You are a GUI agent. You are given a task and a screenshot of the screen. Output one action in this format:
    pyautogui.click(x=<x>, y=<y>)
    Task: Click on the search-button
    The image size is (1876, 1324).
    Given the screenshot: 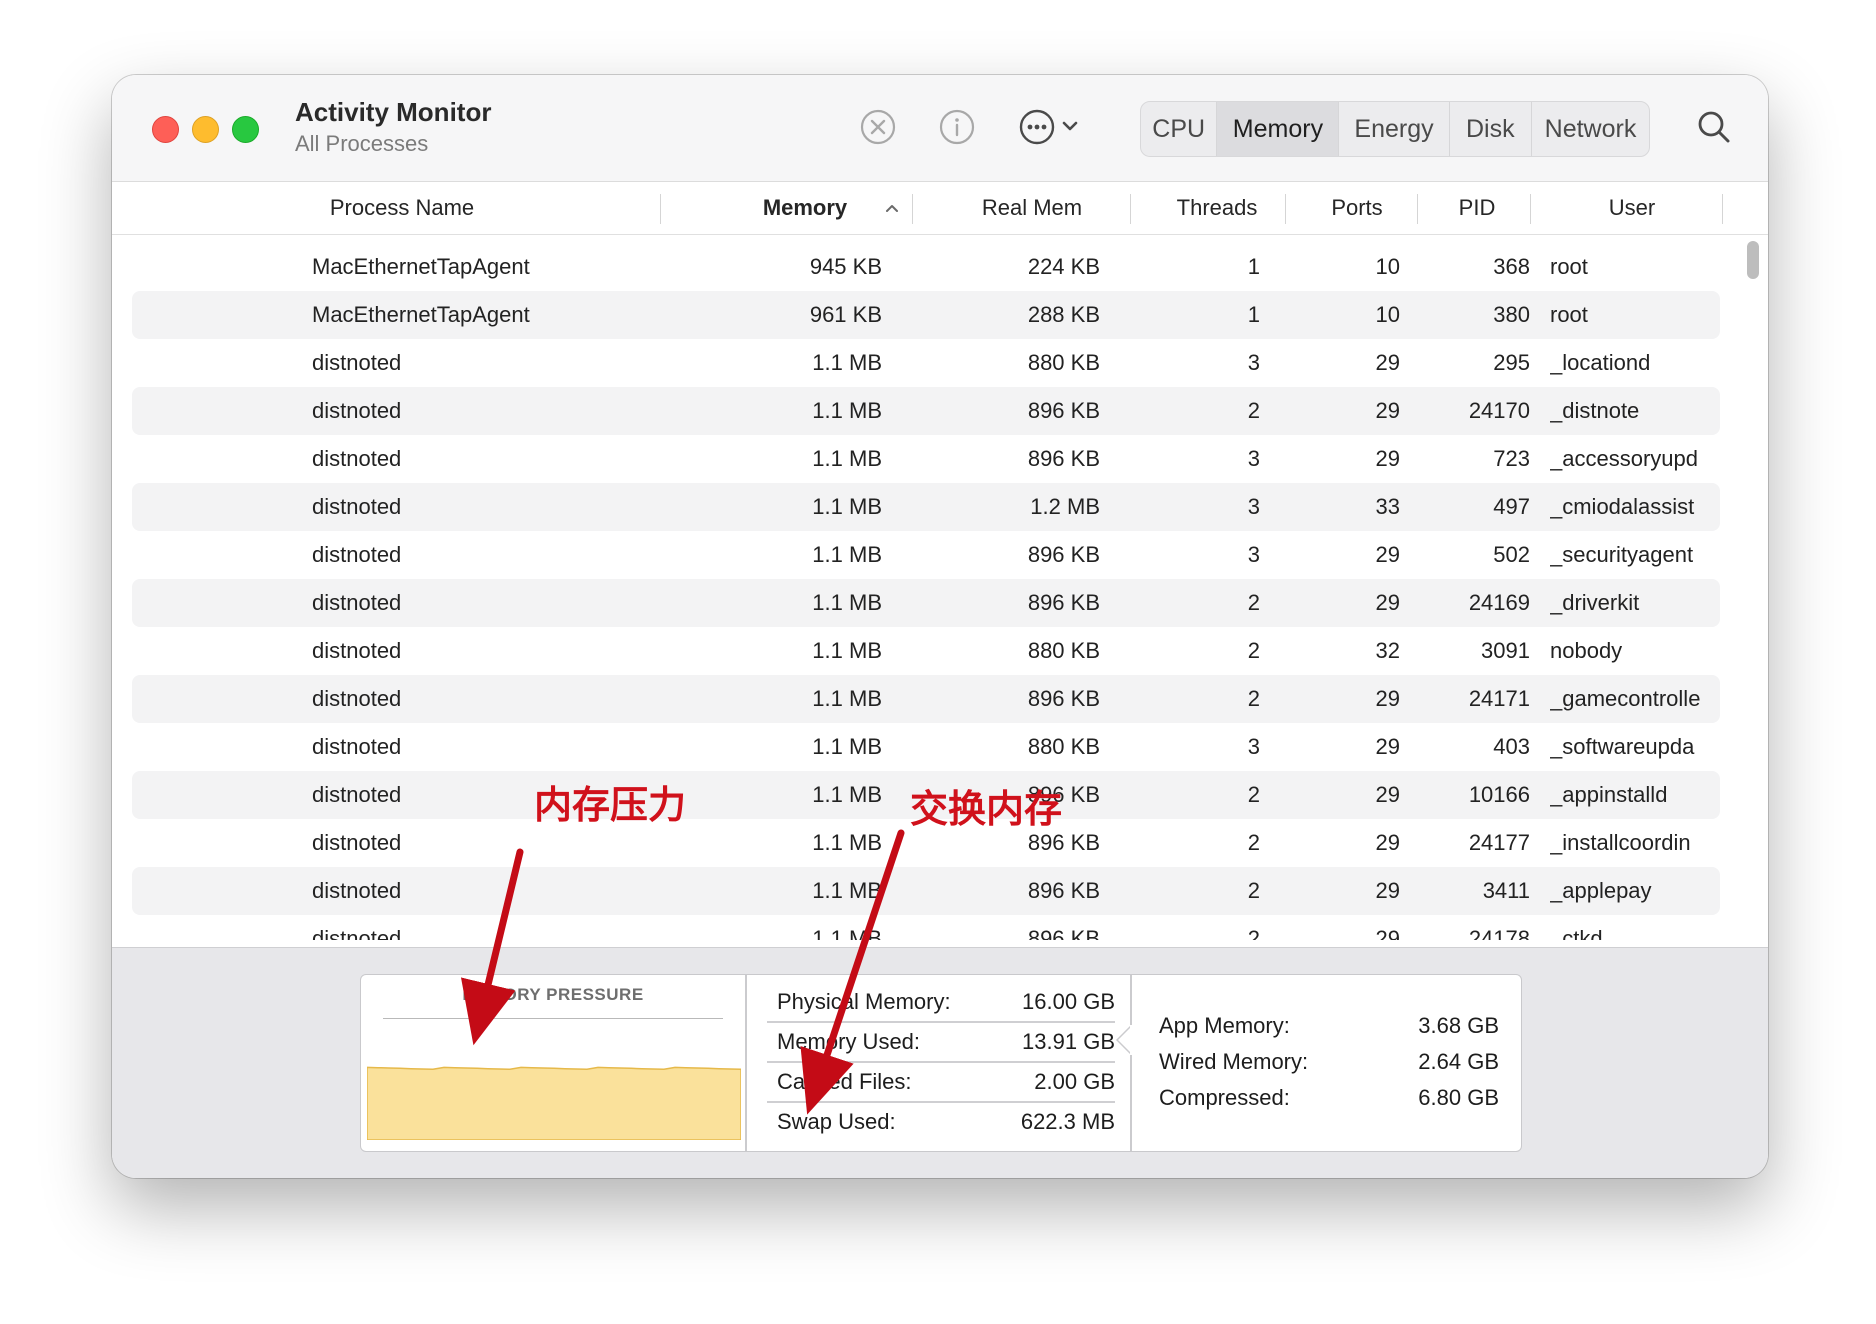 What is the action you would take?
    pyautogui.click(x=1714, y=127)
    